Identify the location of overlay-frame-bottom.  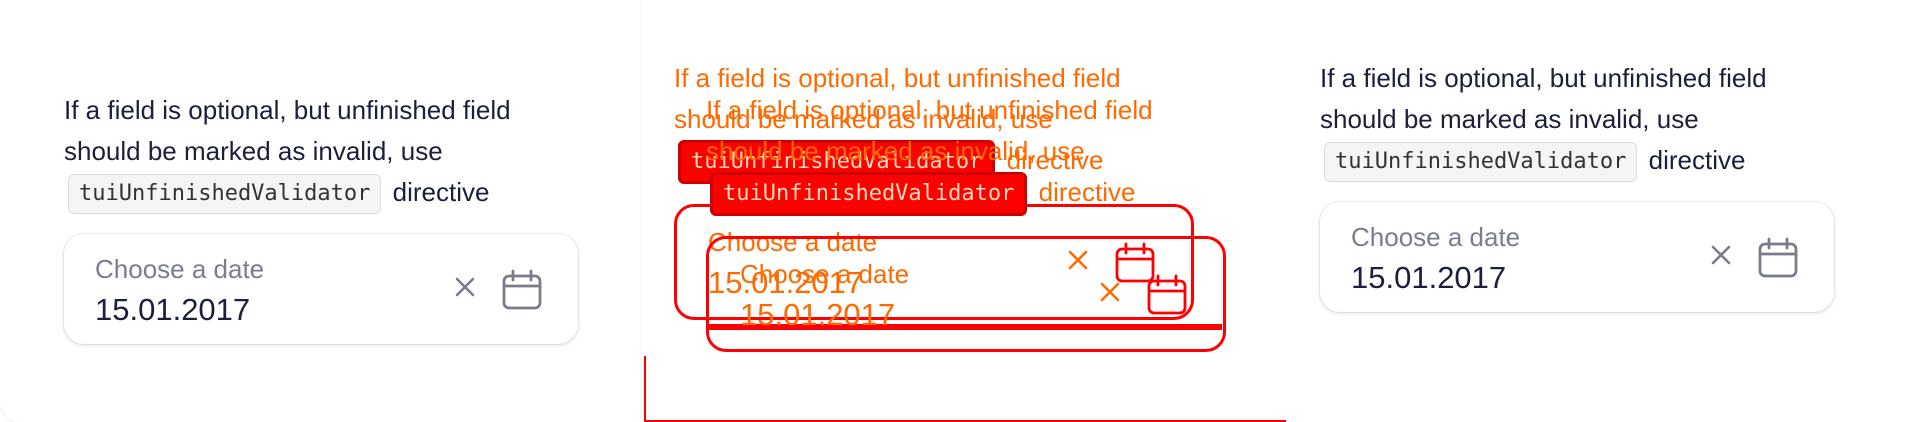
(966, 389).